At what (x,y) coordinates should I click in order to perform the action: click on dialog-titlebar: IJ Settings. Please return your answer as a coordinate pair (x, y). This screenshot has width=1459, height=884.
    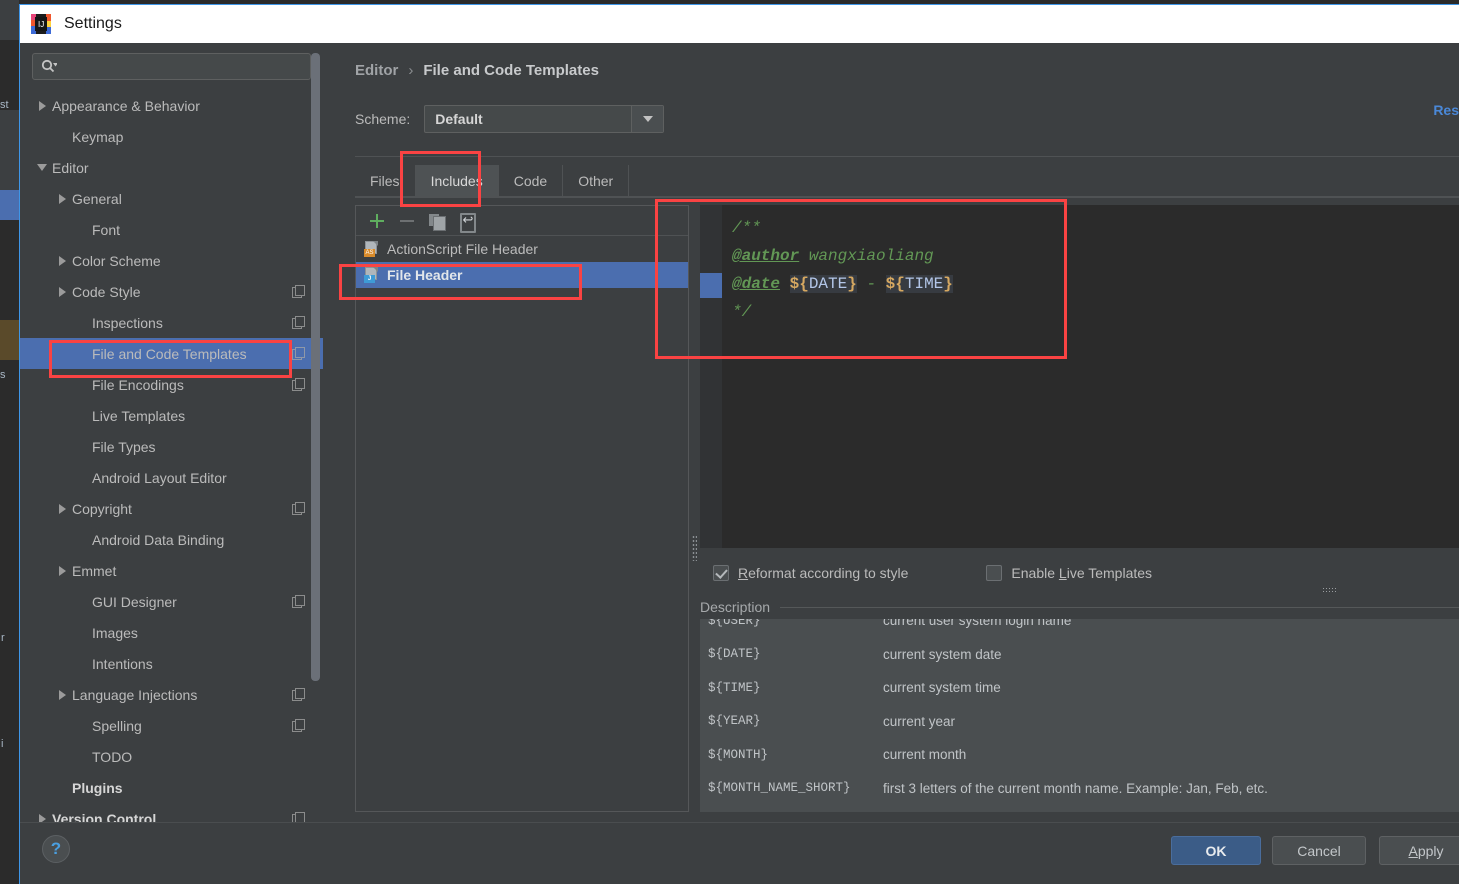
    Looking at the image, I should click on (739, 24).